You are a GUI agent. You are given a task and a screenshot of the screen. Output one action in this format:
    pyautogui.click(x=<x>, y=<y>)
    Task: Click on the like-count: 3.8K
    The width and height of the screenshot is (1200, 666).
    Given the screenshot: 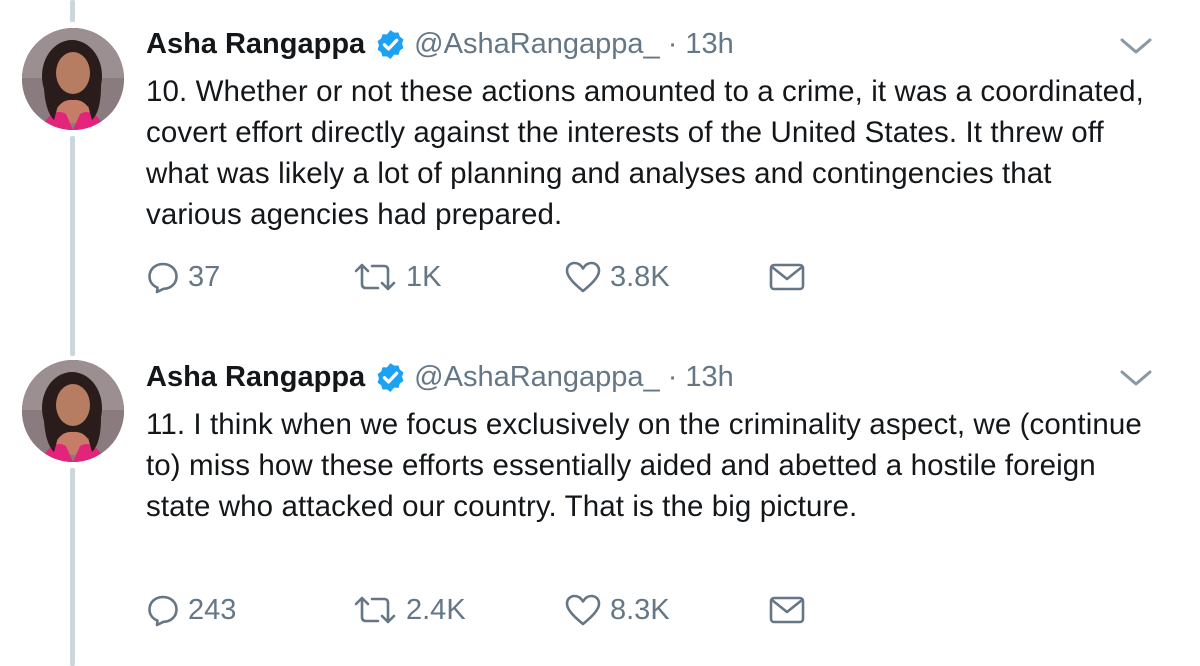 What is the action you would take?
    pyautogui.click(x=640, y=276)
    